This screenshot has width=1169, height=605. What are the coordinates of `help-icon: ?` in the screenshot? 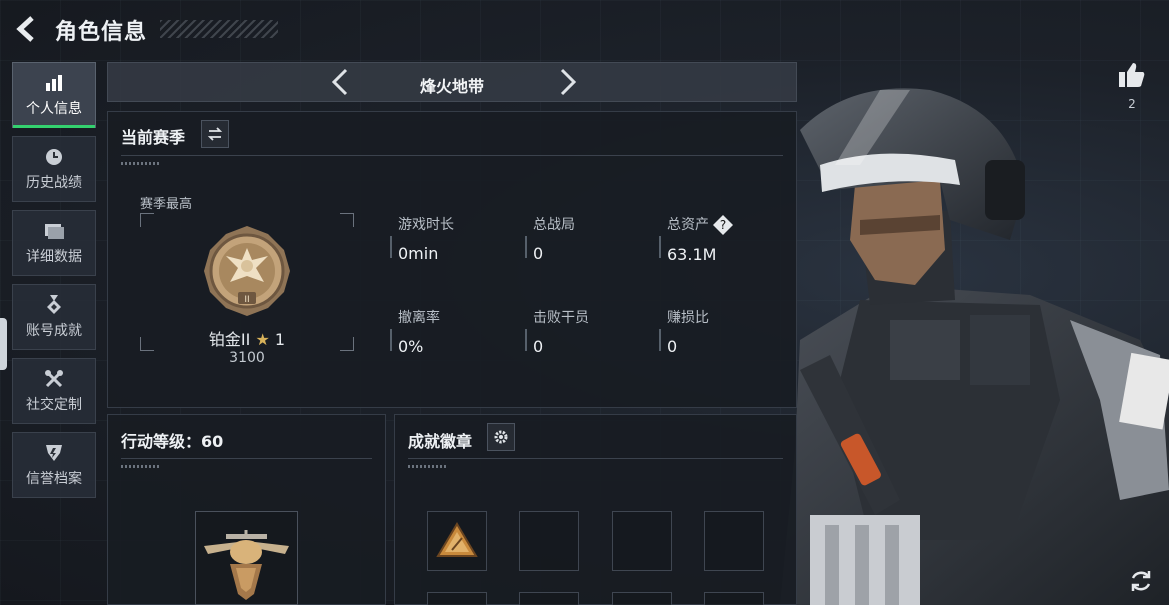 It's located at (723, 225).